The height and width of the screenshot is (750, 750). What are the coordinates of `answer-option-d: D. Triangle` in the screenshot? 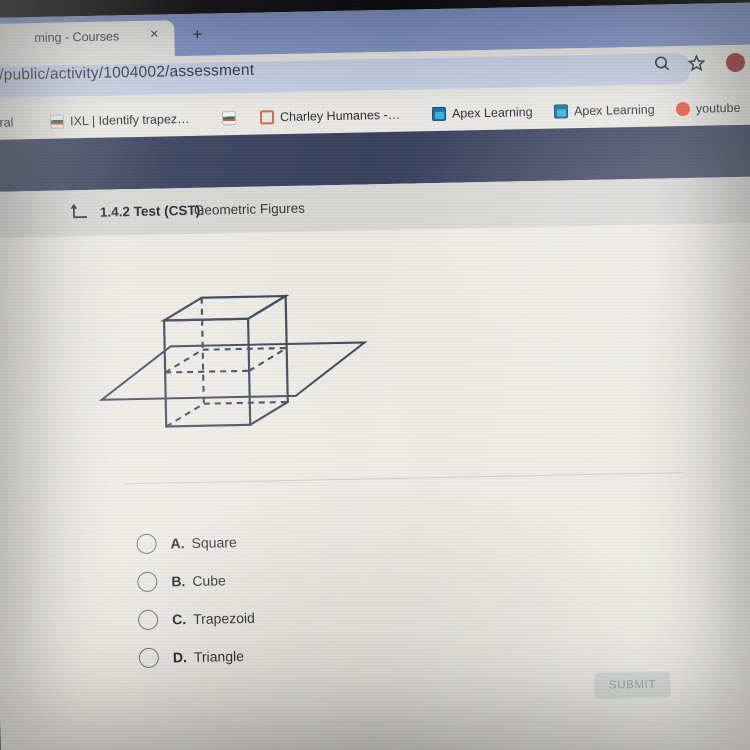 It's located at (348, 654).